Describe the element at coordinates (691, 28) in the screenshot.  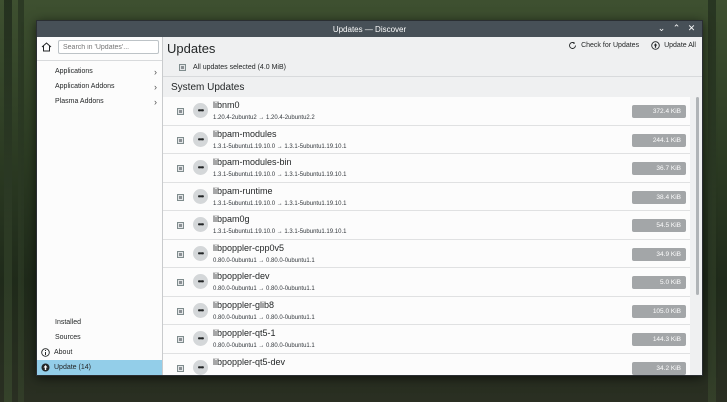
I see `close-button: ✕` at that location.